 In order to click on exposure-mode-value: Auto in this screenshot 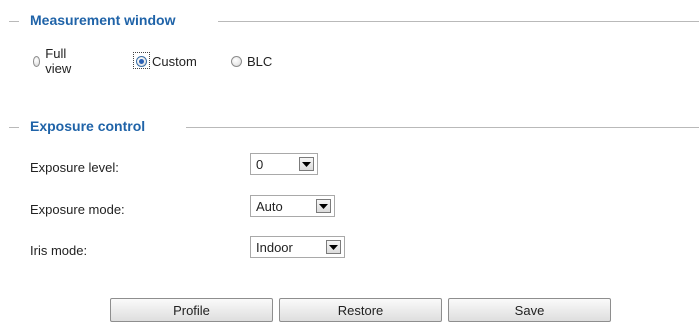, I will do `click(269, 206)`.